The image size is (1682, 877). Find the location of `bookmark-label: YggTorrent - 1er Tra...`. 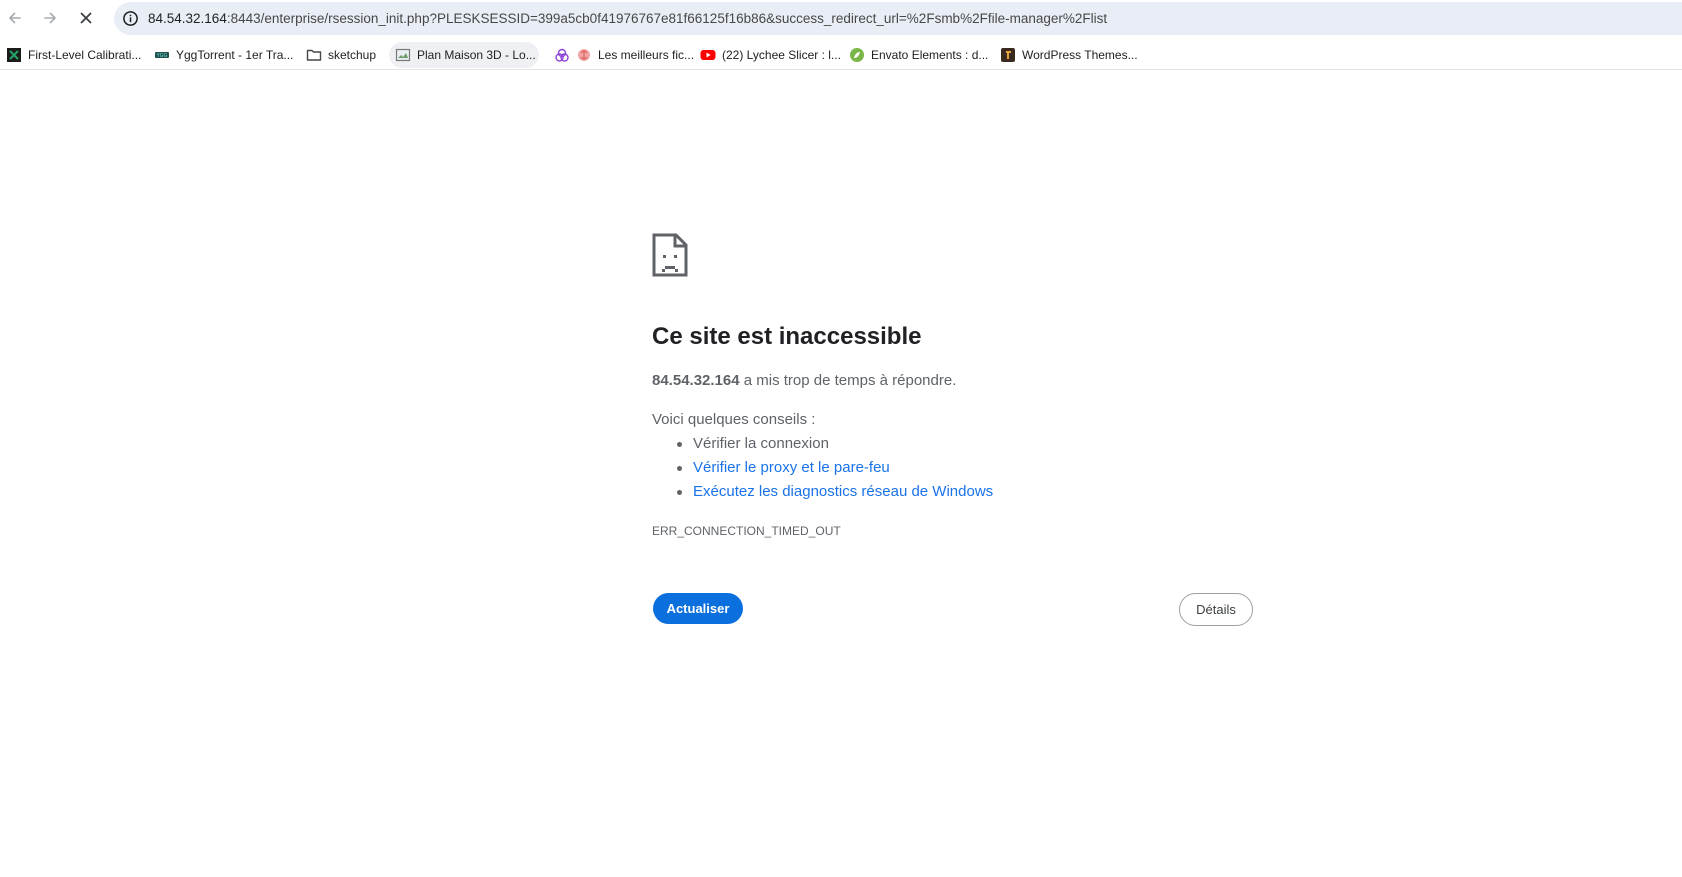

bookmark-label: YggTorrent - 1er Tra... is located at coordinates (235, 55).